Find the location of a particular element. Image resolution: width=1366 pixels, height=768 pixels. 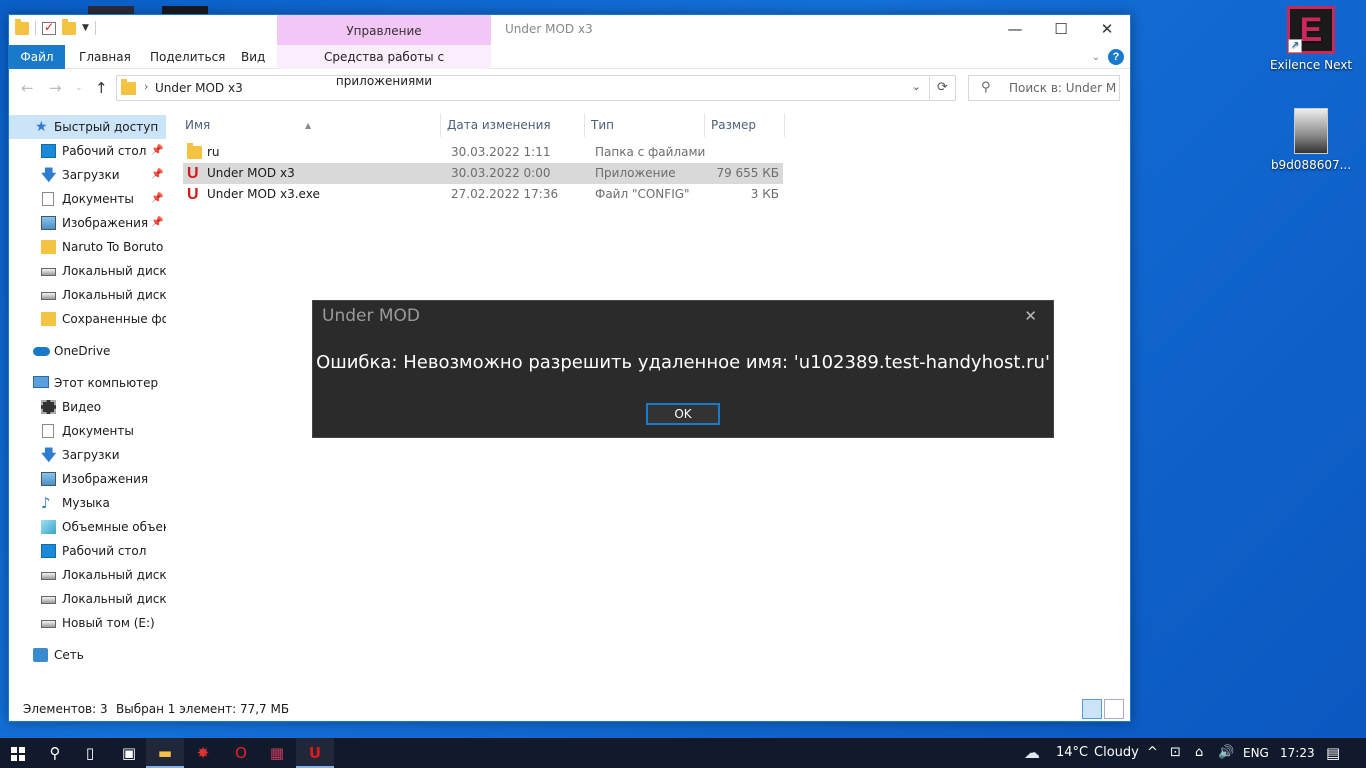

divider is located at coordinates (35, 28).